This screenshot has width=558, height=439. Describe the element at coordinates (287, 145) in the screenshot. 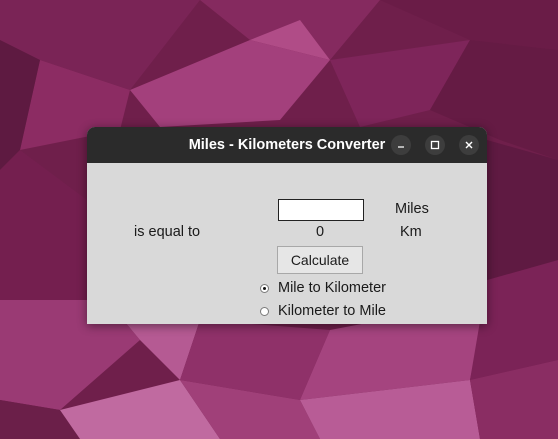

I see `window-titlebar: Miles - Kilometers Converter` at that location.